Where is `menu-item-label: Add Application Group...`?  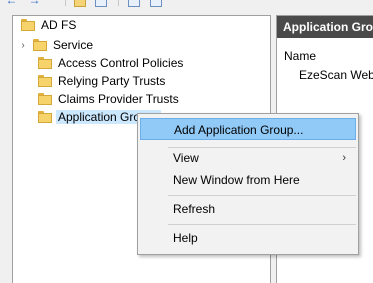
menu-item-label: Add Application Group... is located at coordinates (239, 130).